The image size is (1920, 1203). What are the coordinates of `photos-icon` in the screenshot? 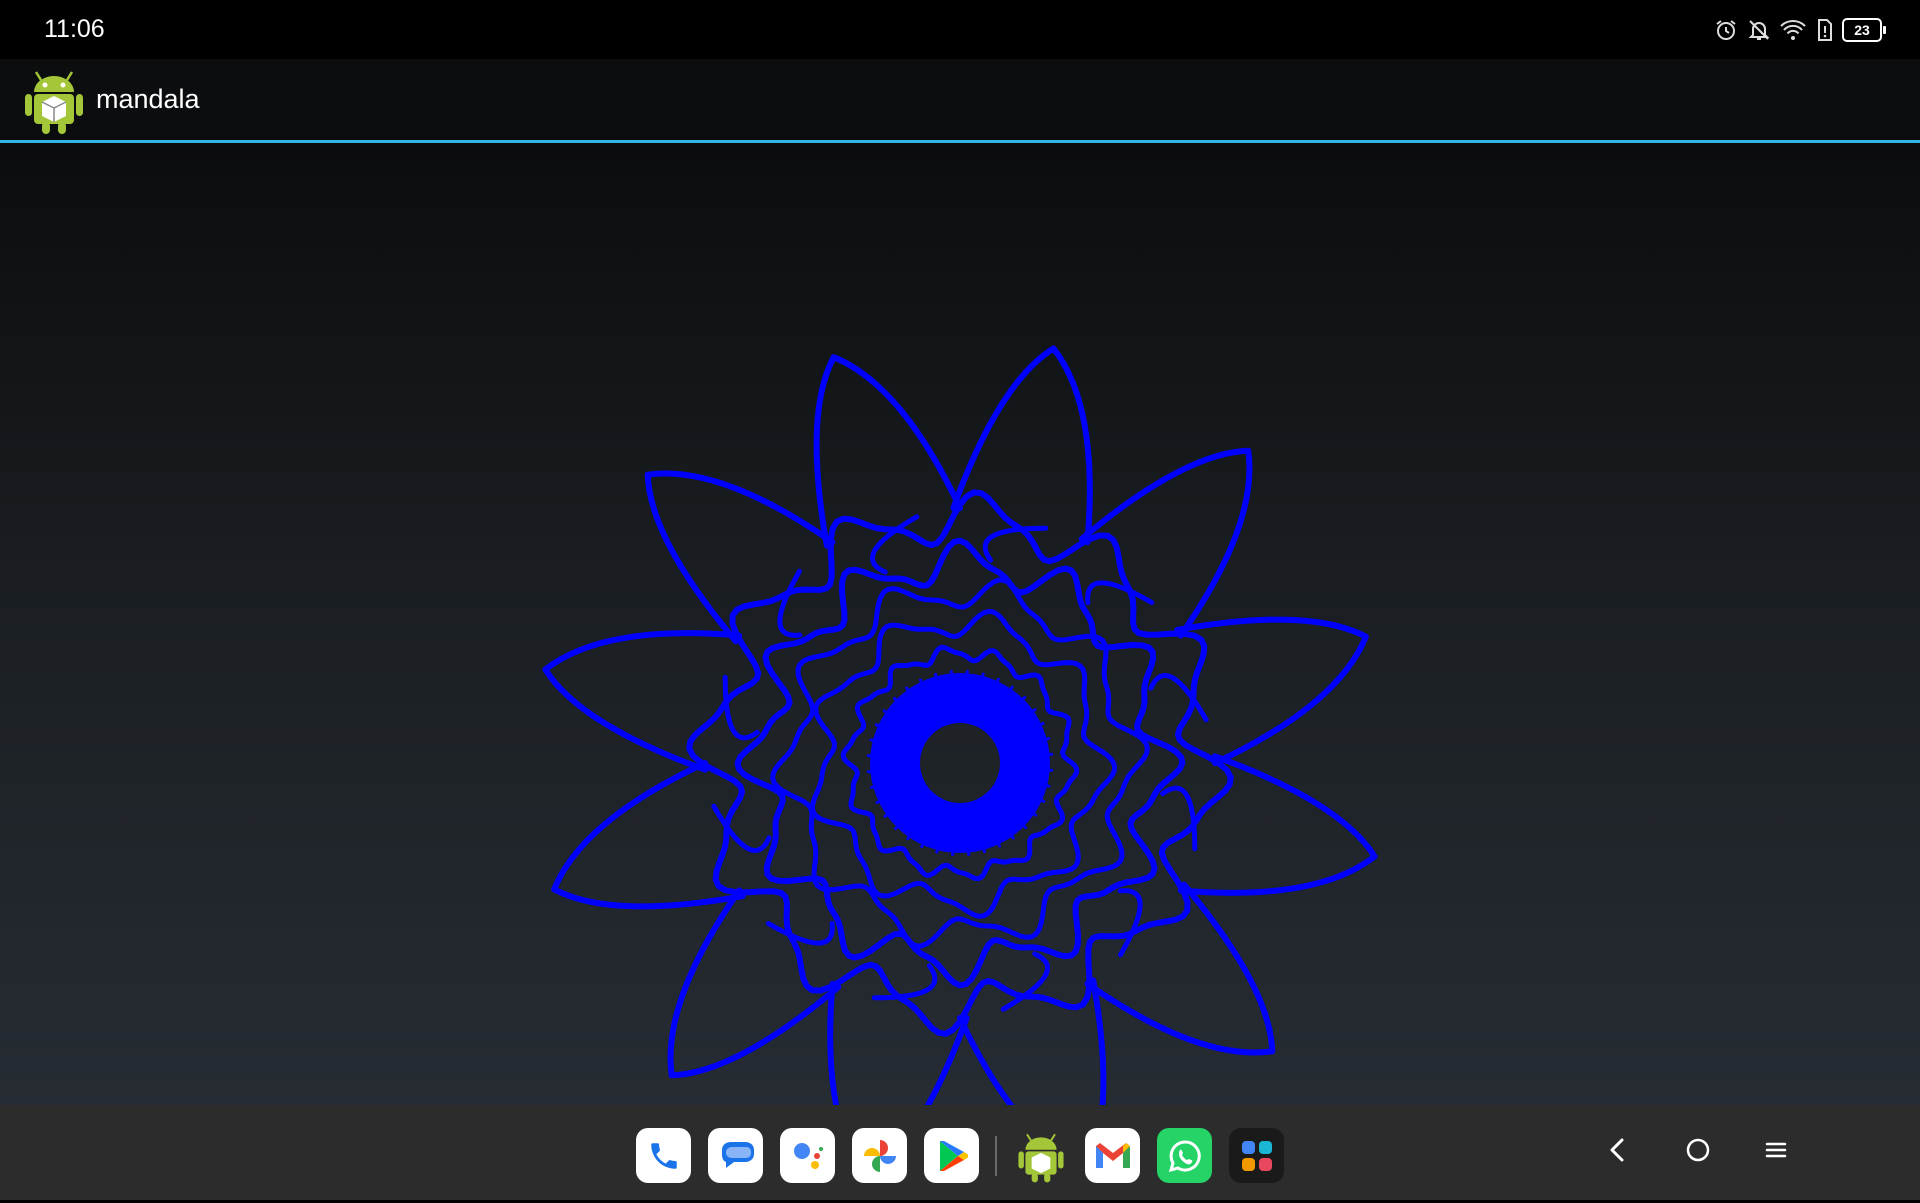 It's located at (879, 1155).